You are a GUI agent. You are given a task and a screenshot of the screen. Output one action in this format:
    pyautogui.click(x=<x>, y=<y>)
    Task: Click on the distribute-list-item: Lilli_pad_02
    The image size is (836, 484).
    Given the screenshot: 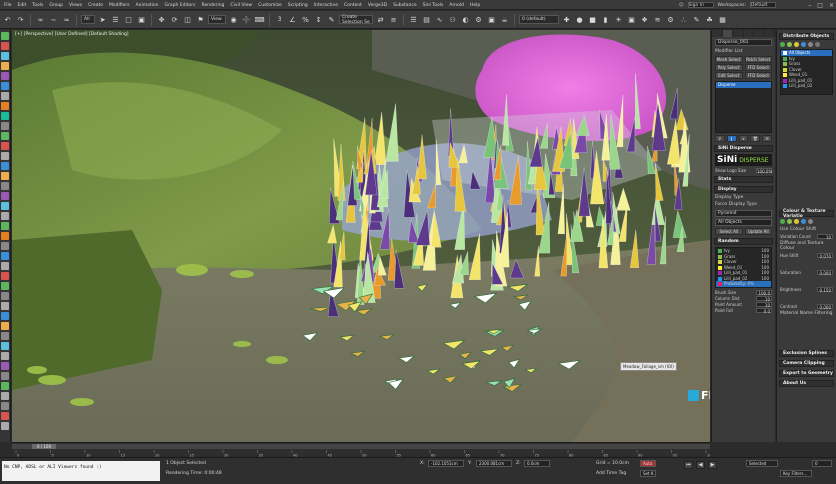 What is the action you would take?
    pyautogui.click(x=806, y=86)
    